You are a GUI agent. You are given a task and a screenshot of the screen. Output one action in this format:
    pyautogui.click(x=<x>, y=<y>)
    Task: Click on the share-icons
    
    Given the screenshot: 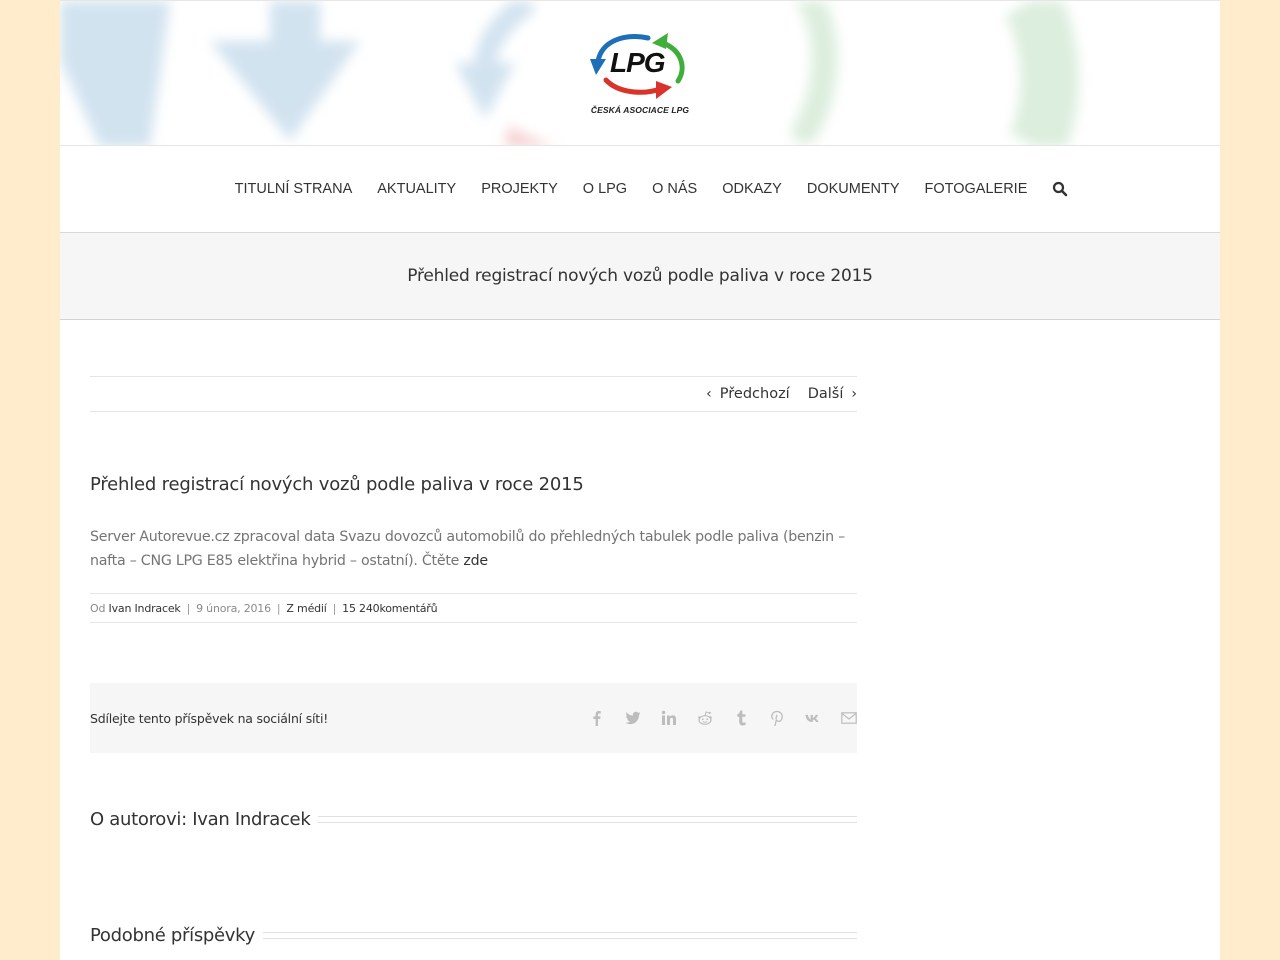 What is the action you would take?
    pyautogui.click(x=713, y=718)
    